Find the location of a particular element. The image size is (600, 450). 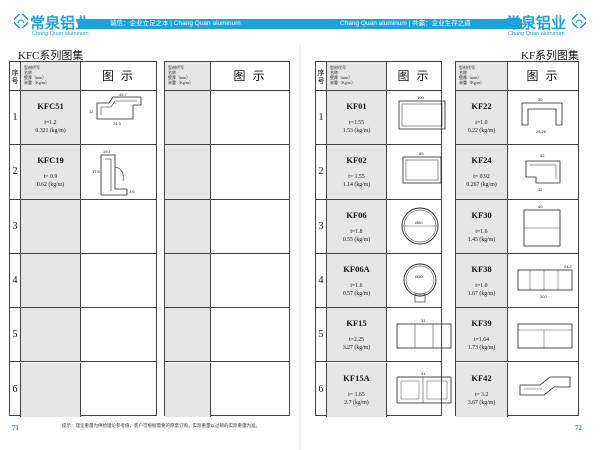

profile-spec: t= 3.2 3.67 (kg/m) is located at coordinates (481, 399).